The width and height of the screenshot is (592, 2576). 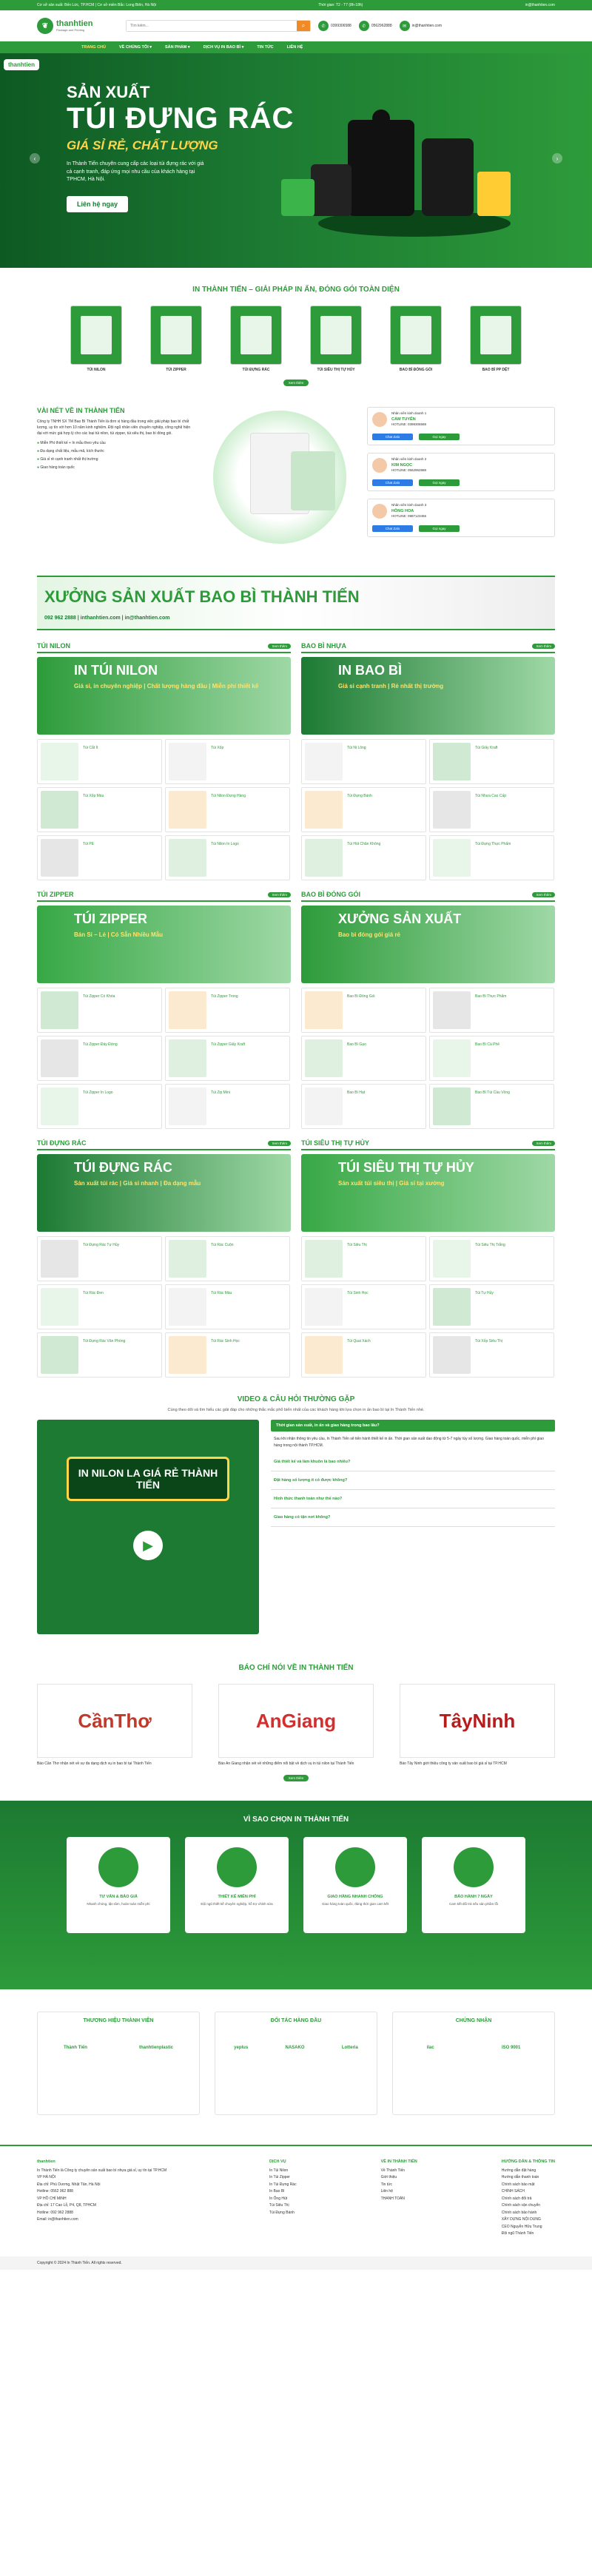 I want to click on product-item: Bao Bì Túi Cầu Vồng, so click(x=491, y=1106).